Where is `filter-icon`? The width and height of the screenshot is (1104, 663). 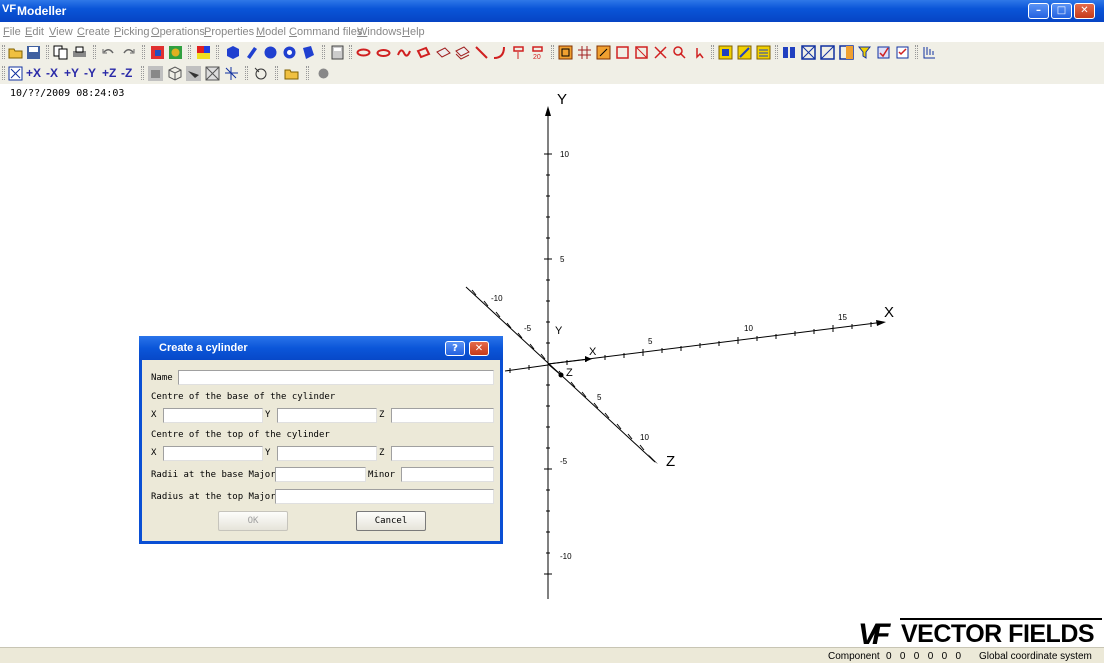
filter-icon is located at coordinates (864, 52).